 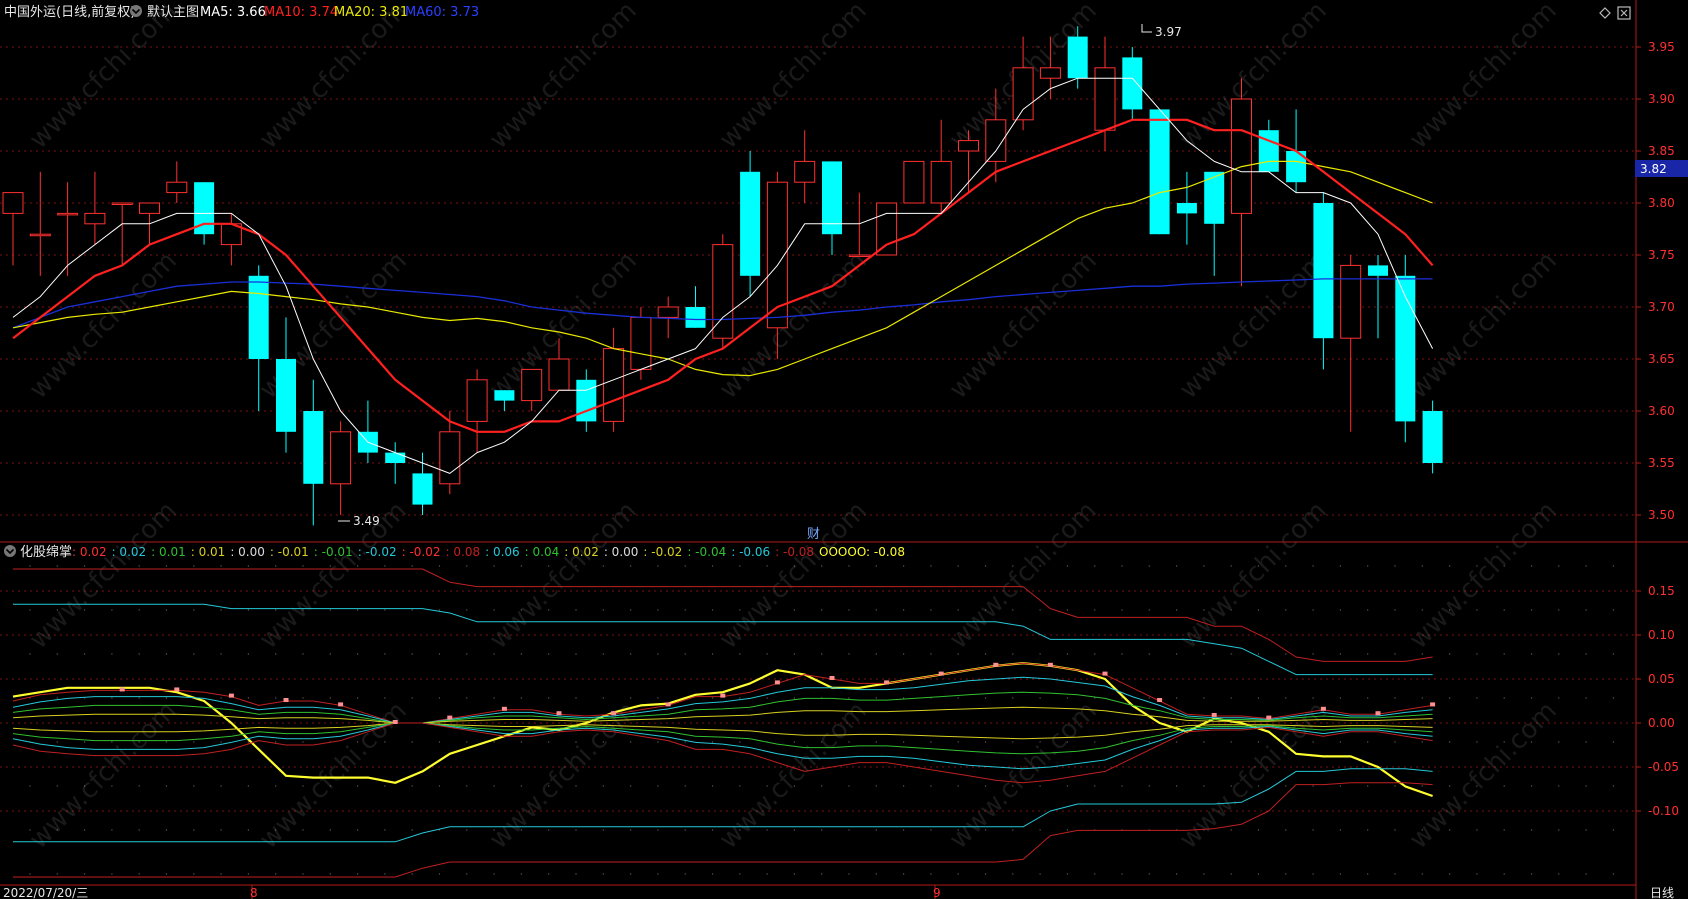 I want to click on finance-marker: 财, so click(x=813, y=534).